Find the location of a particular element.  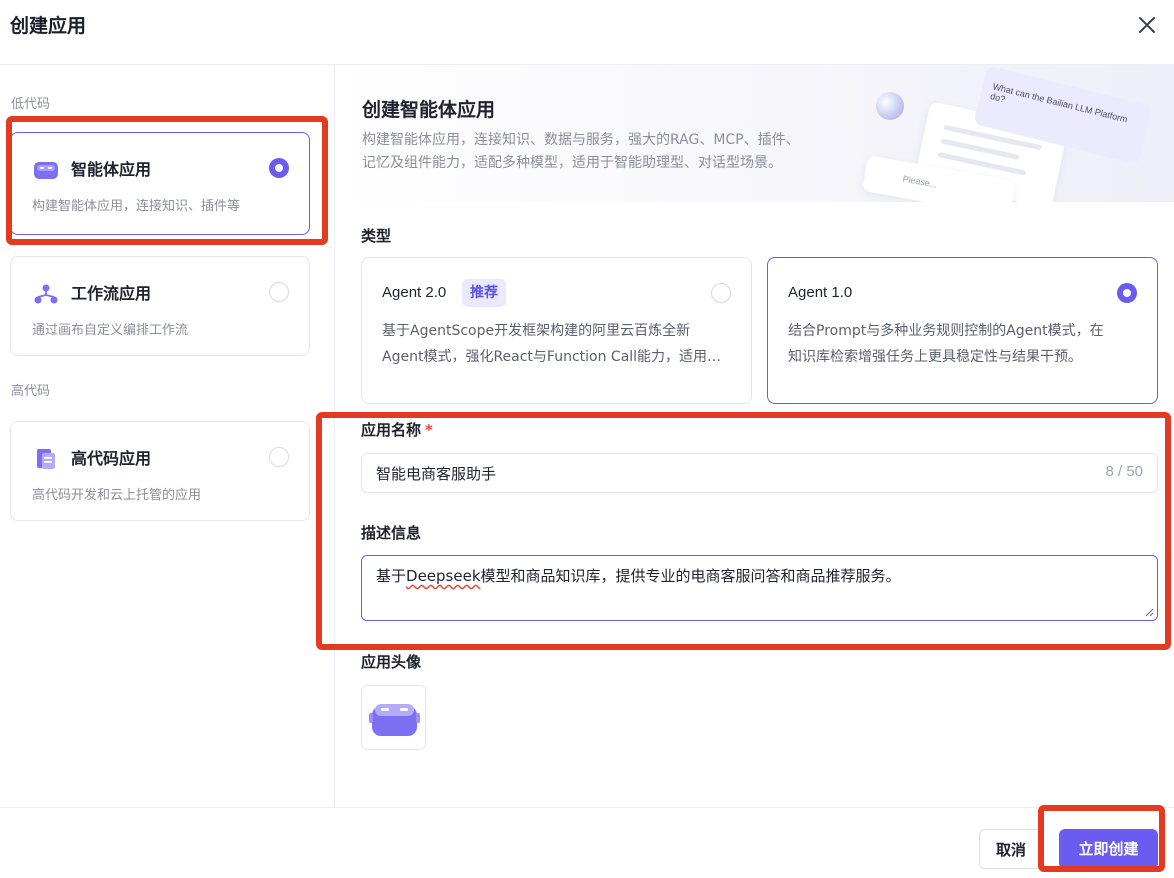

card-workflow-app: 工作流应用 通过画布自定义编排工作流 is located at coordinates (160, 306).